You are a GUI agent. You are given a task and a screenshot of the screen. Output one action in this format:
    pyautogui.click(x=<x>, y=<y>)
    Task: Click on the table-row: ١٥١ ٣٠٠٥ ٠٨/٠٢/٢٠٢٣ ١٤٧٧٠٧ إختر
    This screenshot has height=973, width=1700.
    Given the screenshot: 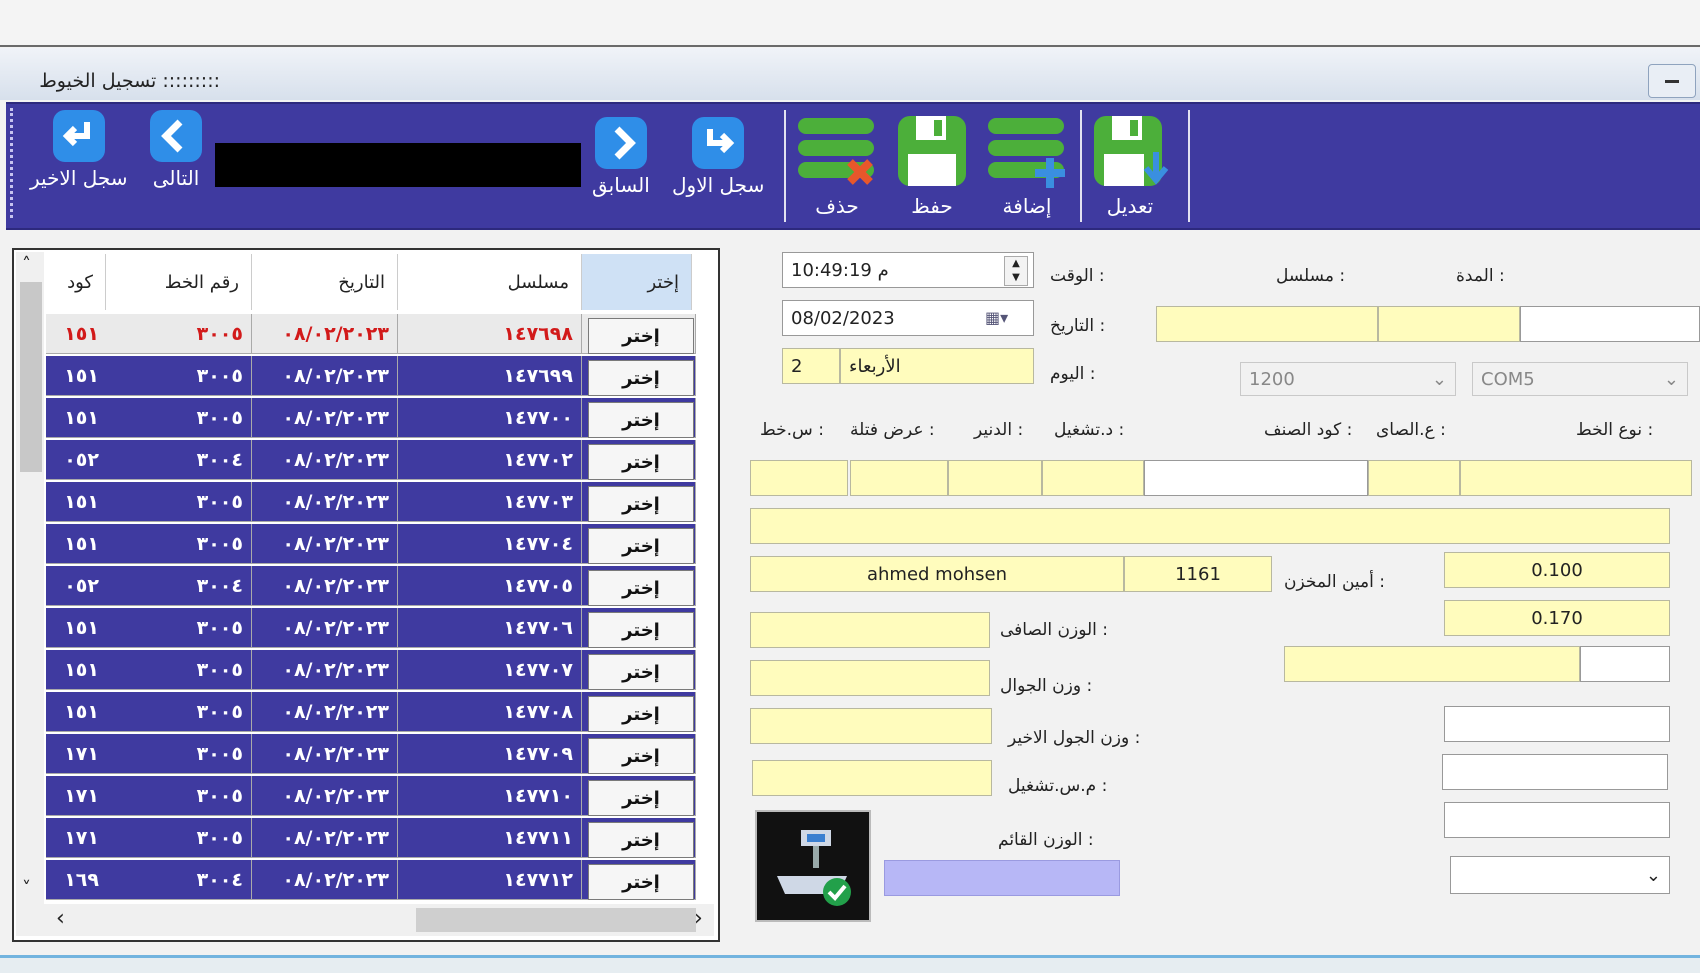 What is the action you would take?
    pyautogui.click(x=371, y=671)
    